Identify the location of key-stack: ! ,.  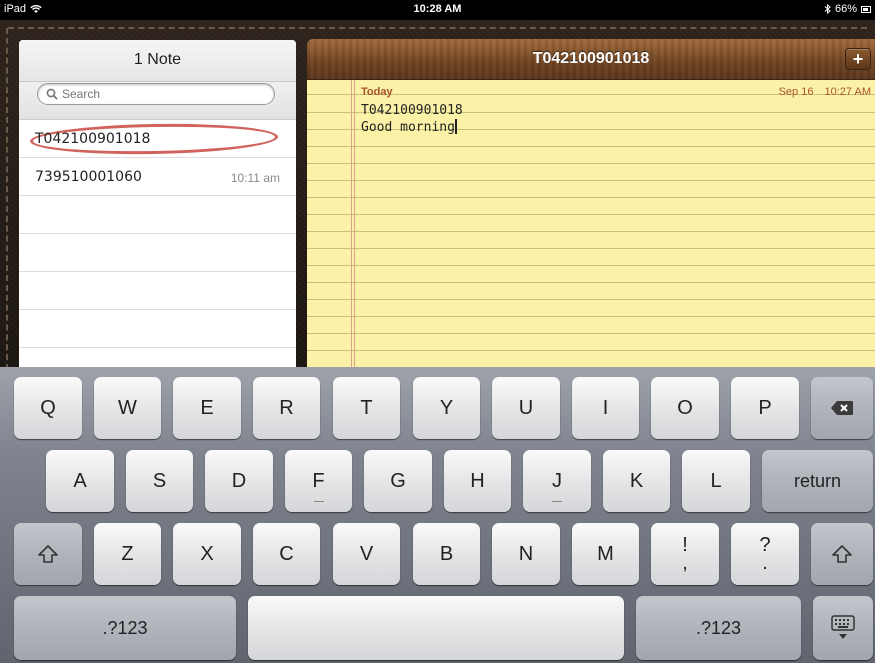
(685, 554).